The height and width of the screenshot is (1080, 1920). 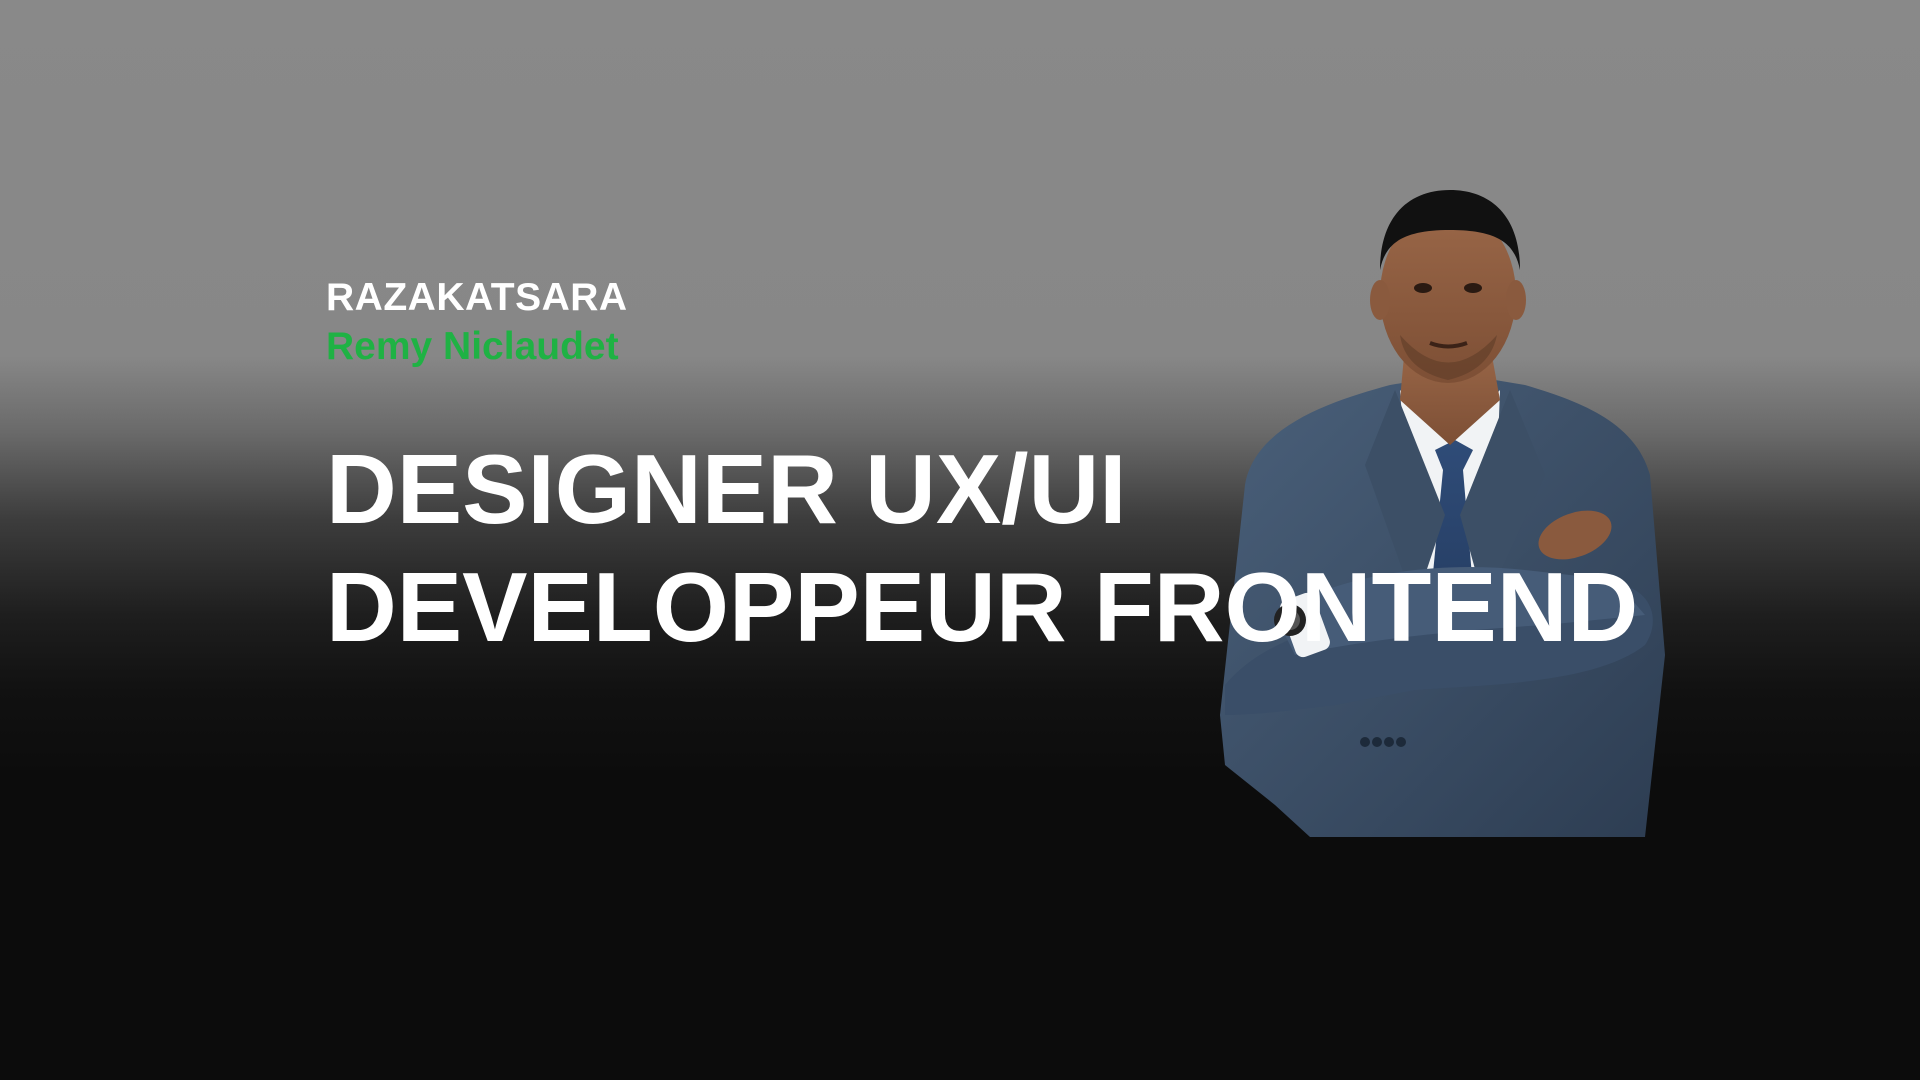 What do you see at coordinates (726, 489) in the screenshot?
I see `headline-line-designer: DESIGNER UX/UI` at bounding box center [726, 489].